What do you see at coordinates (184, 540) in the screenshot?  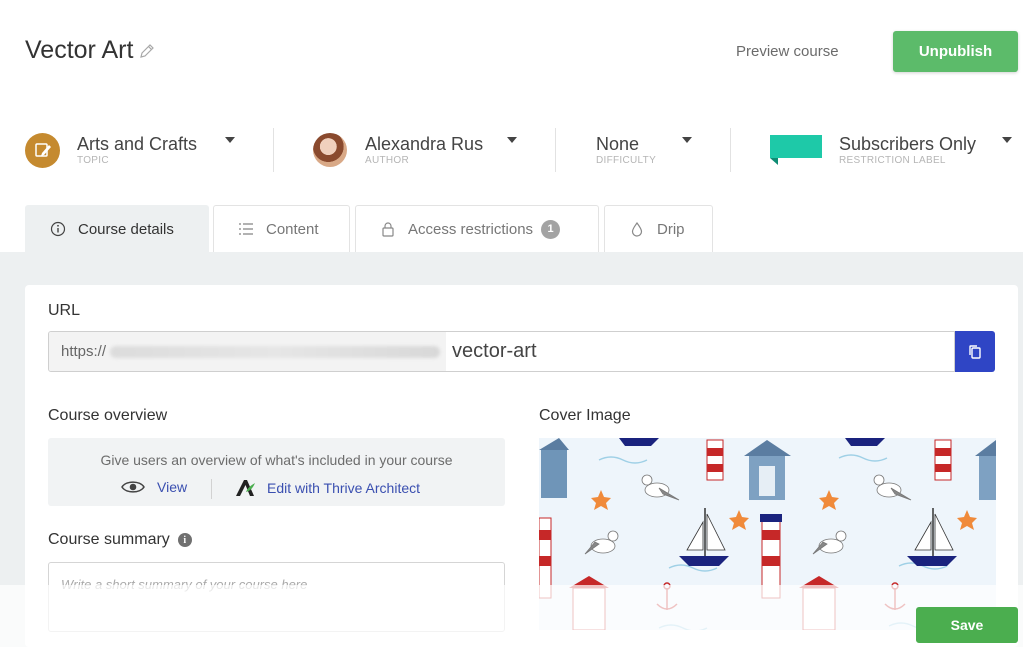 I see `info-icon: i` at bounding box center [184, 540].